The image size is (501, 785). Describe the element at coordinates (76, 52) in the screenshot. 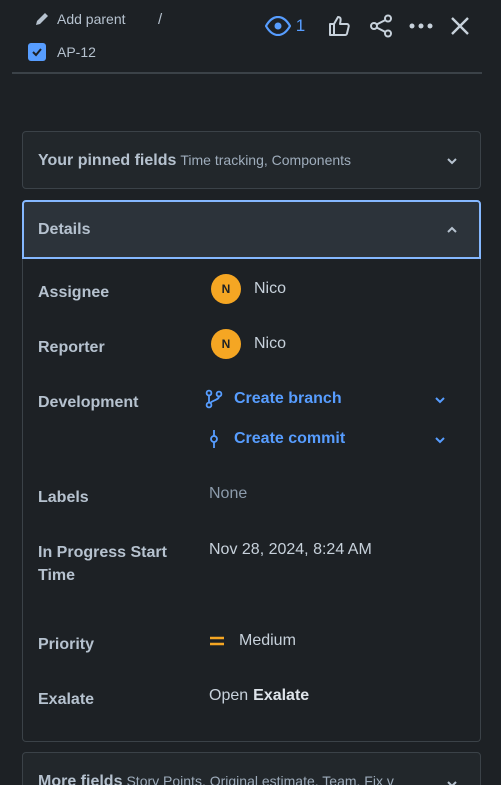

I see `issue-key: AP-12` at that location.